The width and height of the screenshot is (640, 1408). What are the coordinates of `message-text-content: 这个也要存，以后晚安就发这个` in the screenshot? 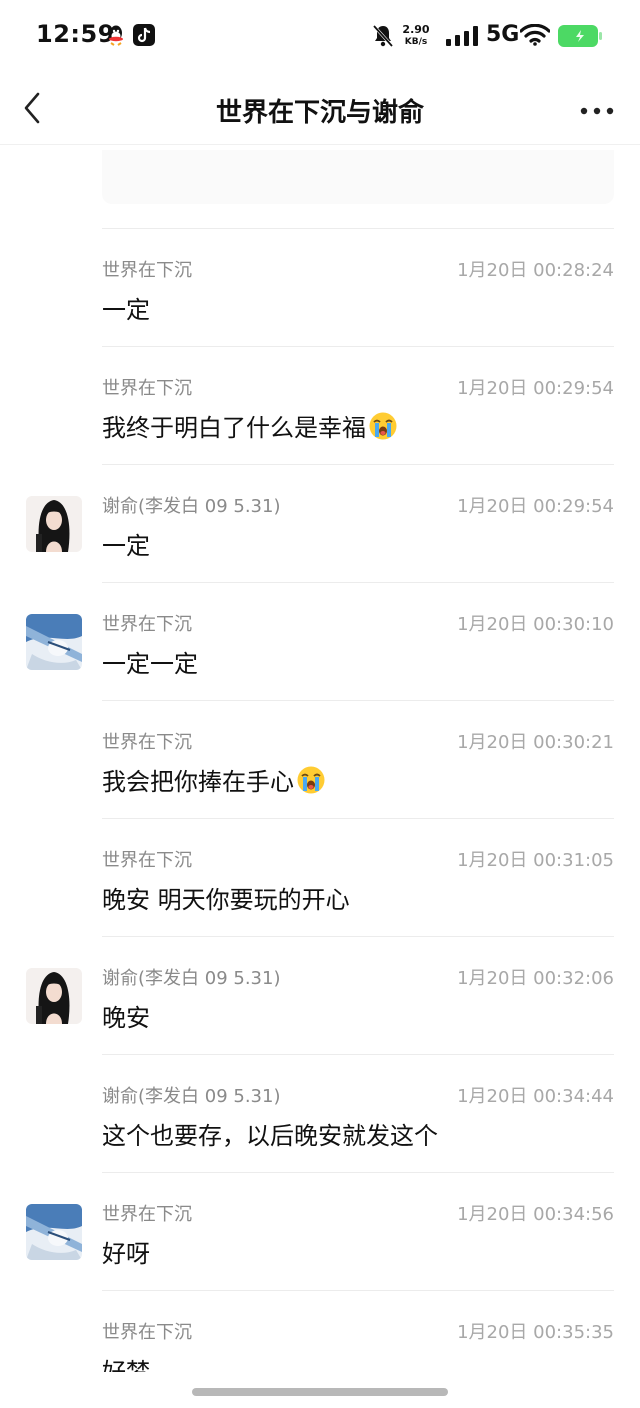 It's located at (270, 1136).